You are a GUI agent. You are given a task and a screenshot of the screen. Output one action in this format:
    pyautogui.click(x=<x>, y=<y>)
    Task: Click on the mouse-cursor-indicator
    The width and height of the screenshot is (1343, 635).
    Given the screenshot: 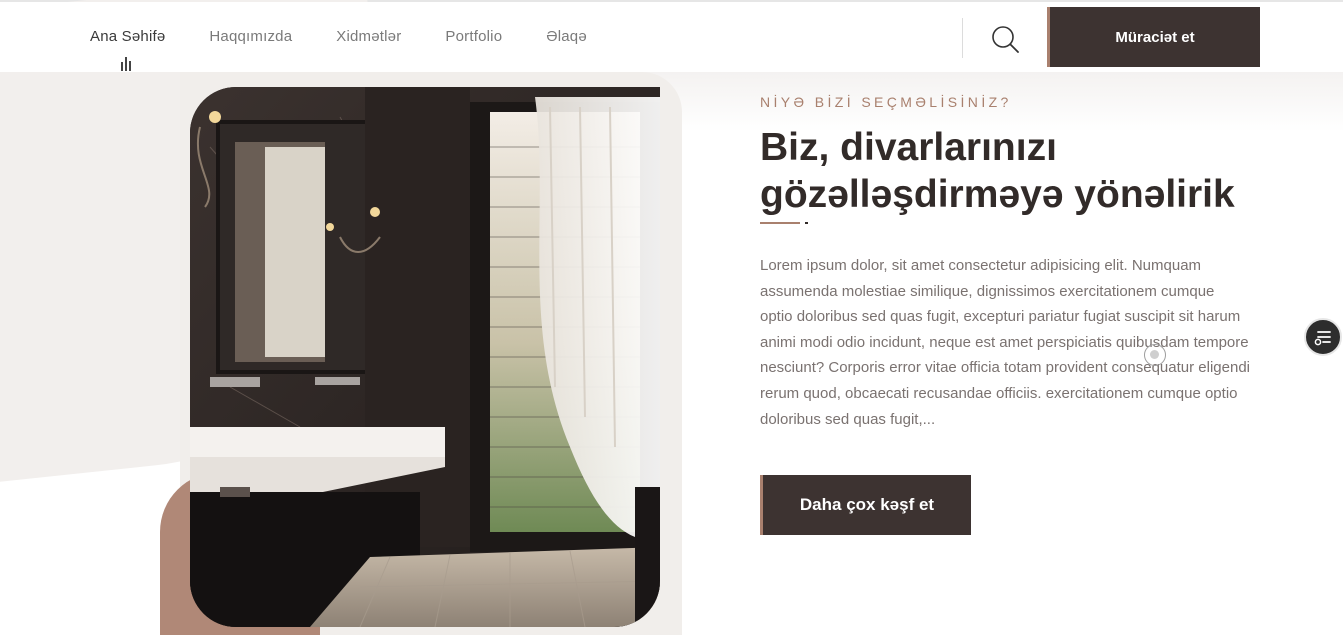 What is the action you would take?
    pyautogui.click(x=1155, y=355)
    